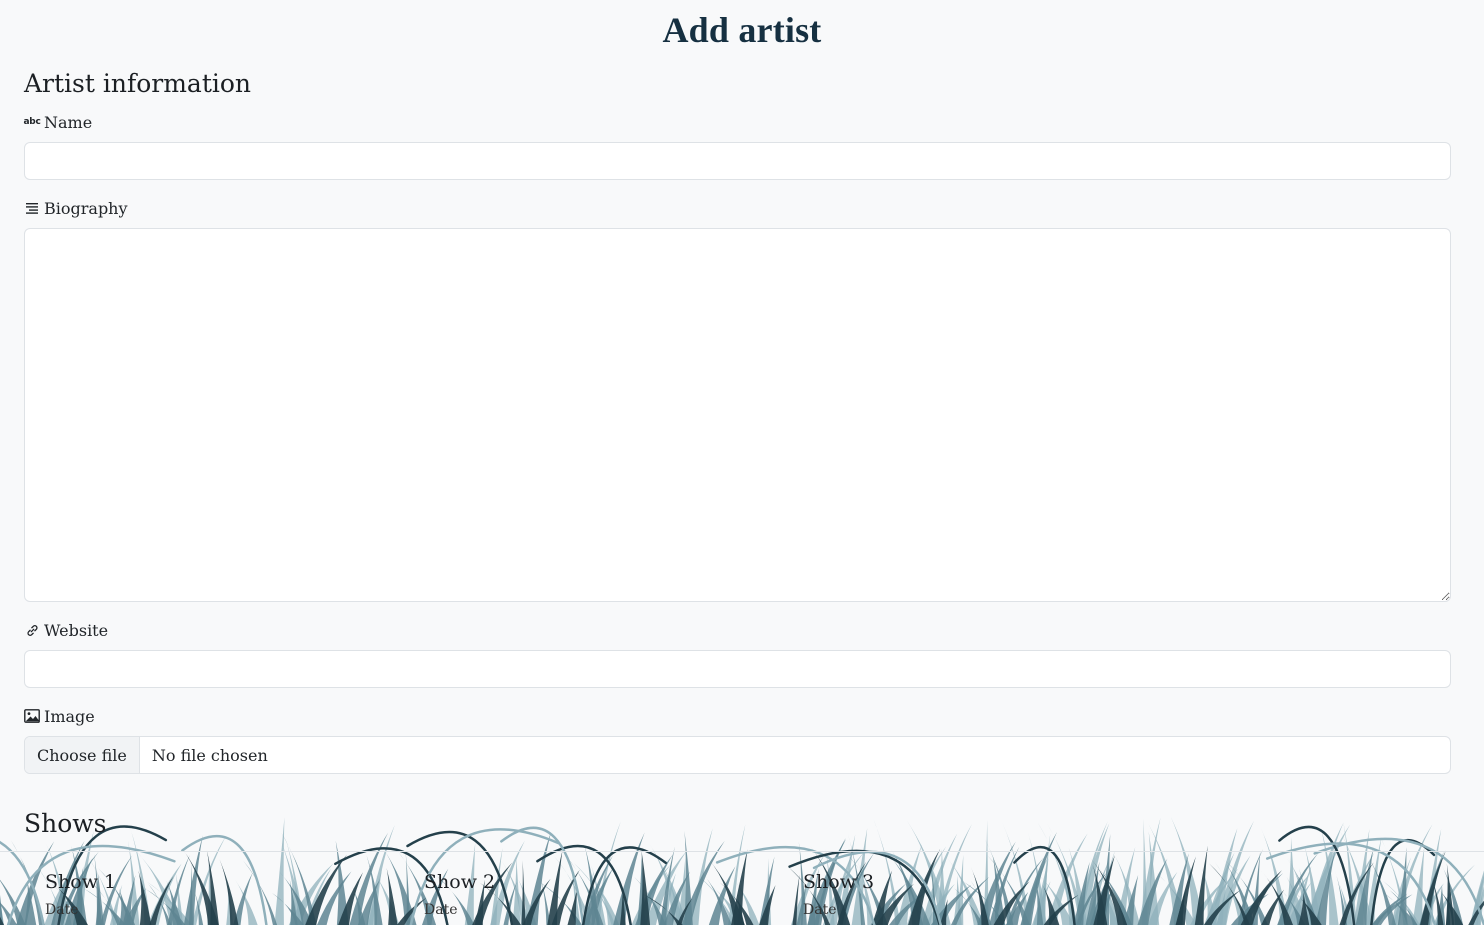 This screenshot has width=1484, height=925. What do you see at coordinates (737, 669) in the screenshot?
I see `website-input` at bounding box center [737, 669].